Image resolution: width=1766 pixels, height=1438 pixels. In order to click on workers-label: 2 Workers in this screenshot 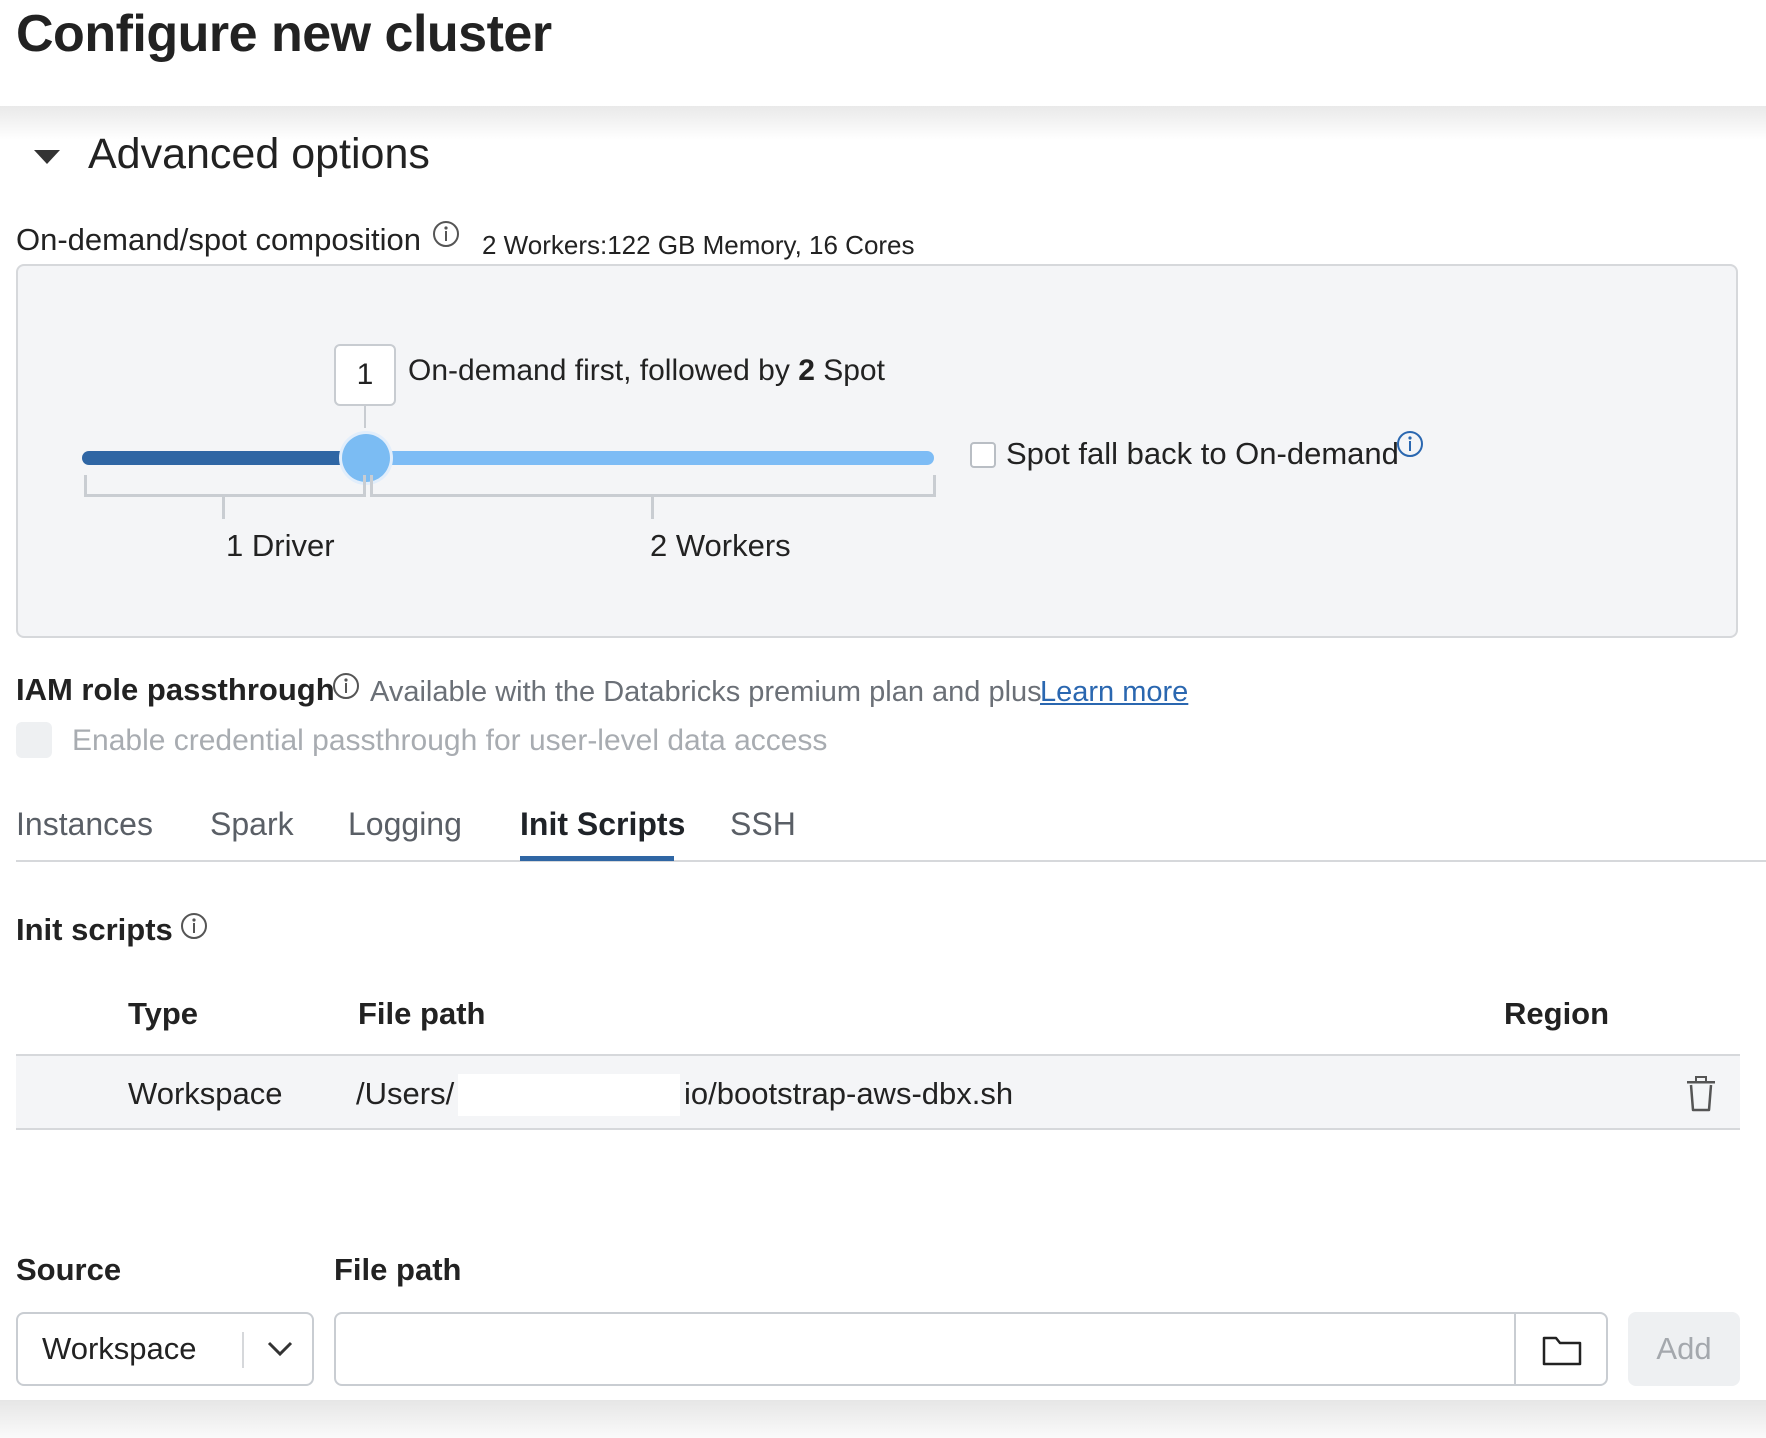, I will do `click(720, 545)`.